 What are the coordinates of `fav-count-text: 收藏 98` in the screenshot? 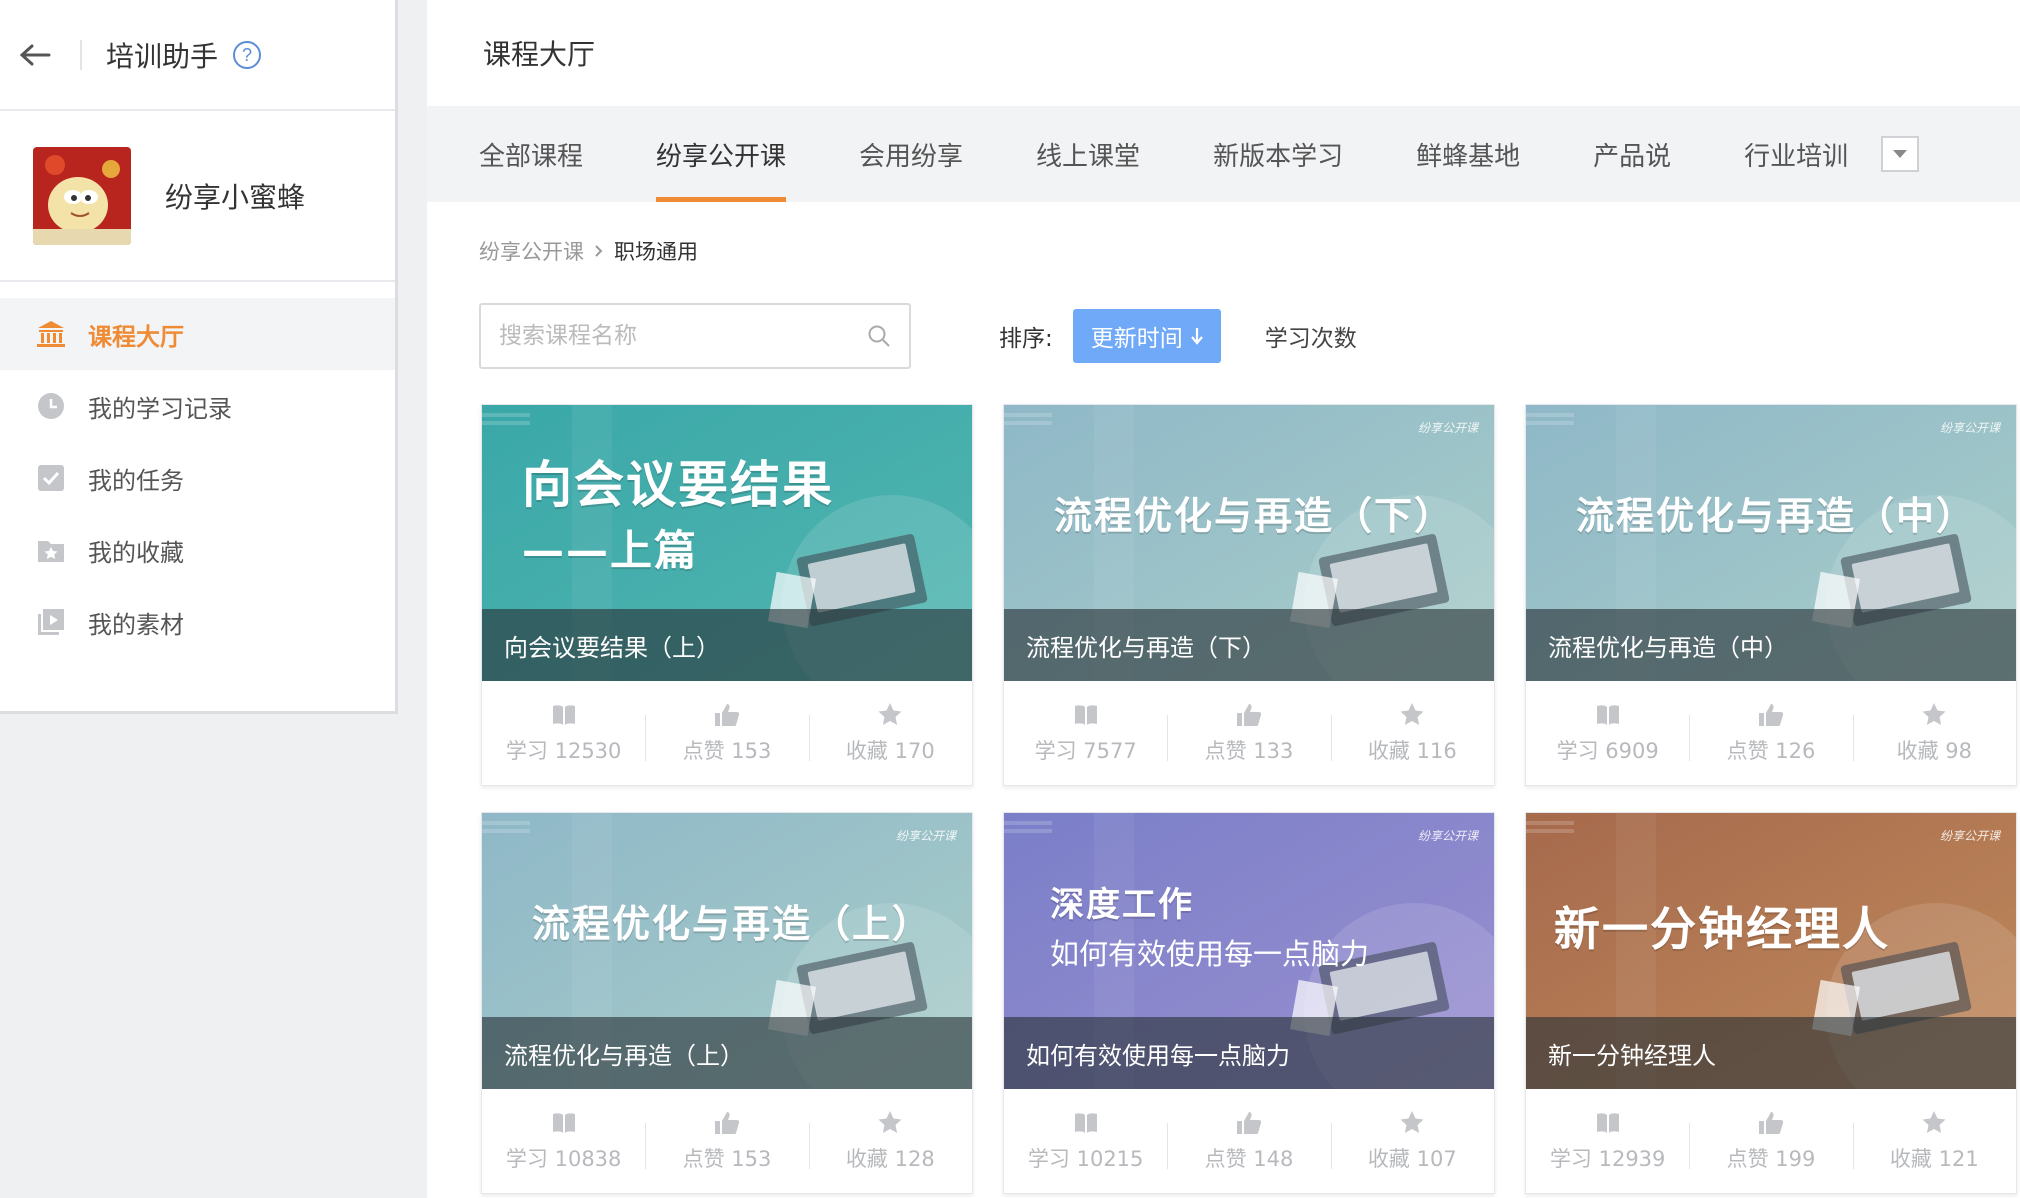 It's located at (1934, 751).